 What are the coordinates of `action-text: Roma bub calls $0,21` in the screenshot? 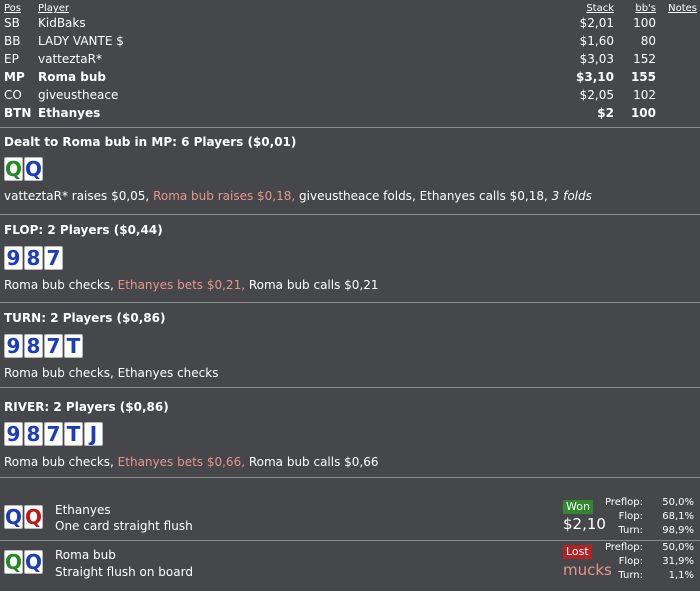 It's located at (312, 285).